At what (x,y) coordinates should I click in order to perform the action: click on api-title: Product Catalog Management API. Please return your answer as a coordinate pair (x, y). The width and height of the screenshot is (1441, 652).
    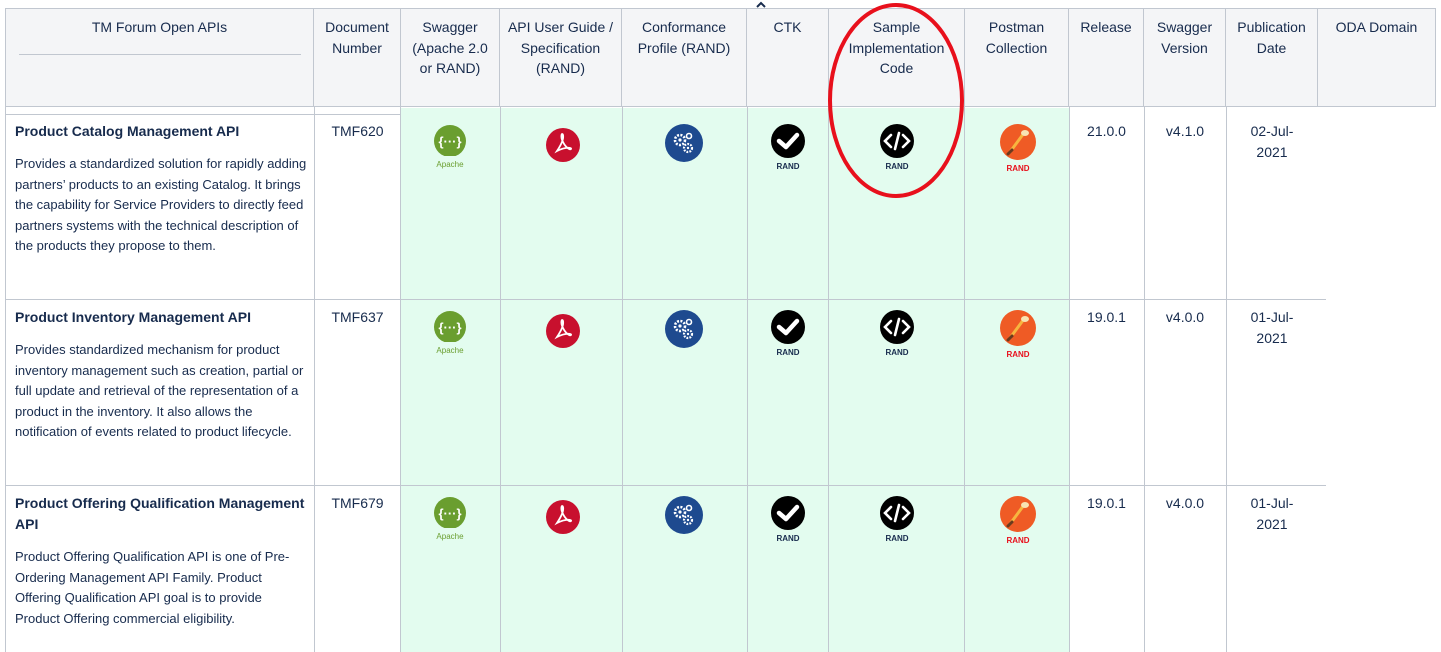
    Looking at the image, I should click on (161, 131).